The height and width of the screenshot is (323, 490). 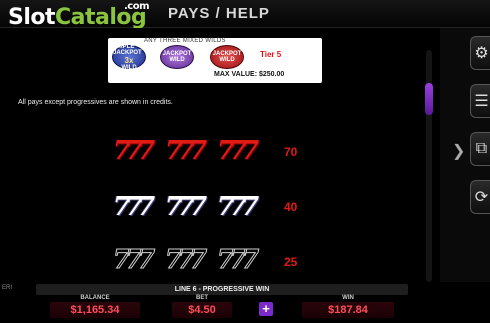 I want to click on logo-slot-text: Slot, so click(x=32, y=17).